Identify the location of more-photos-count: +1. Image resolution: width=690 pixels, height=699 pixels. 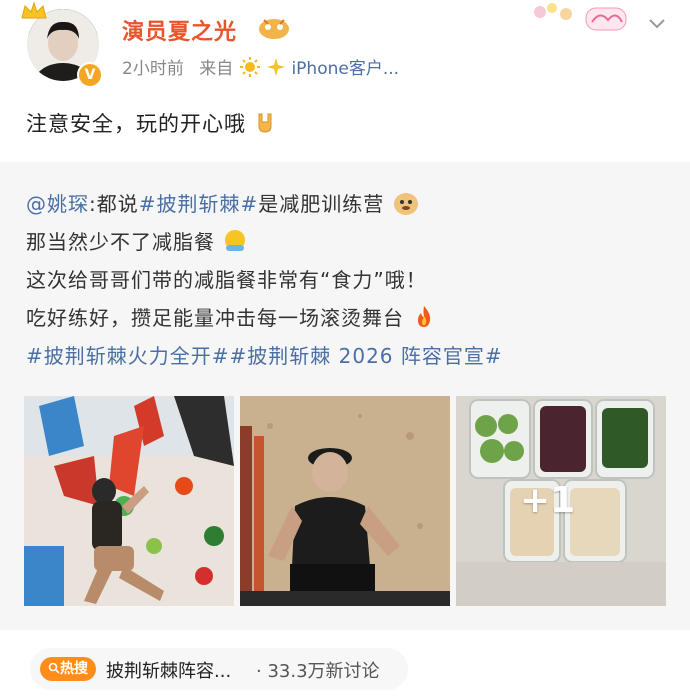
(547, 500).